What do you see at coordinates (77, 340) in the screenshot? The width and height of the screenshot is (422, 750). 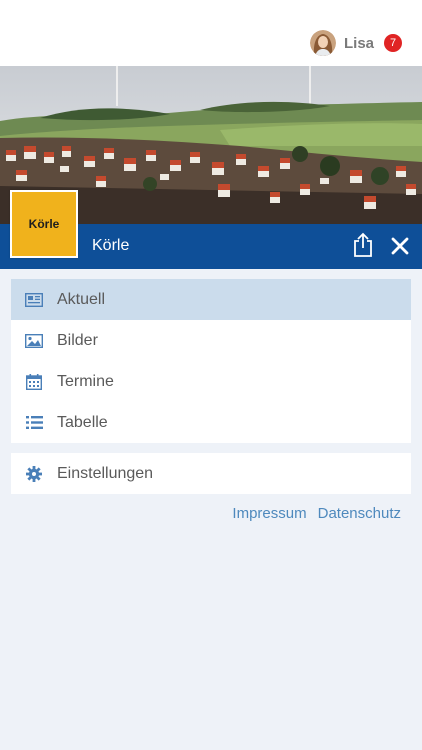 I see `menu-item-label: Bilder` at bounding box center [77, 340].